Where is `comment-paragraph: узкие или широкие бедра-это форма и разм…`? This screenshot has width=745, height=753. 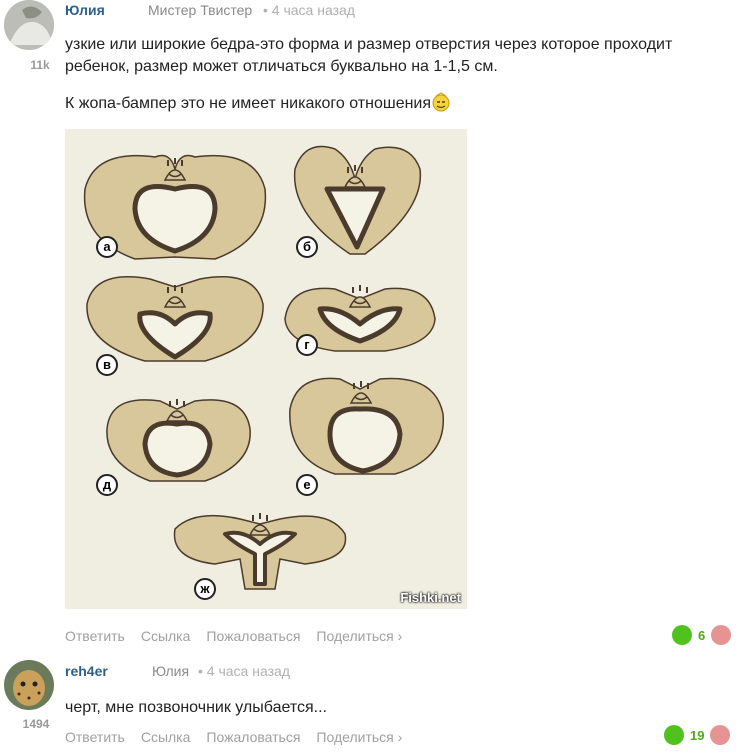
comment-paragraph: узкие или широкие бедра-это форма и разм… is located at coordinates (369, 55).